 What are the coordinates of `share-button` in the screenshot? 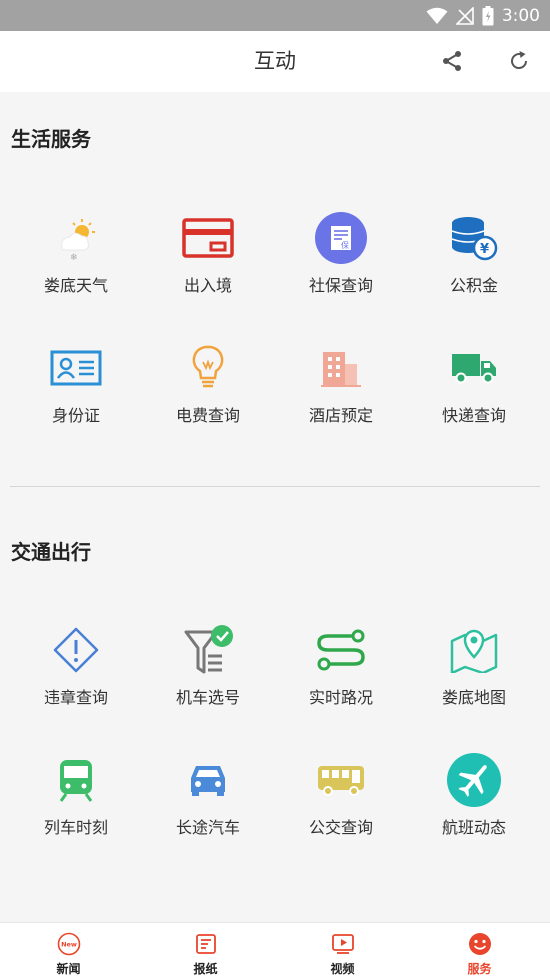 It's located at (452, 61).